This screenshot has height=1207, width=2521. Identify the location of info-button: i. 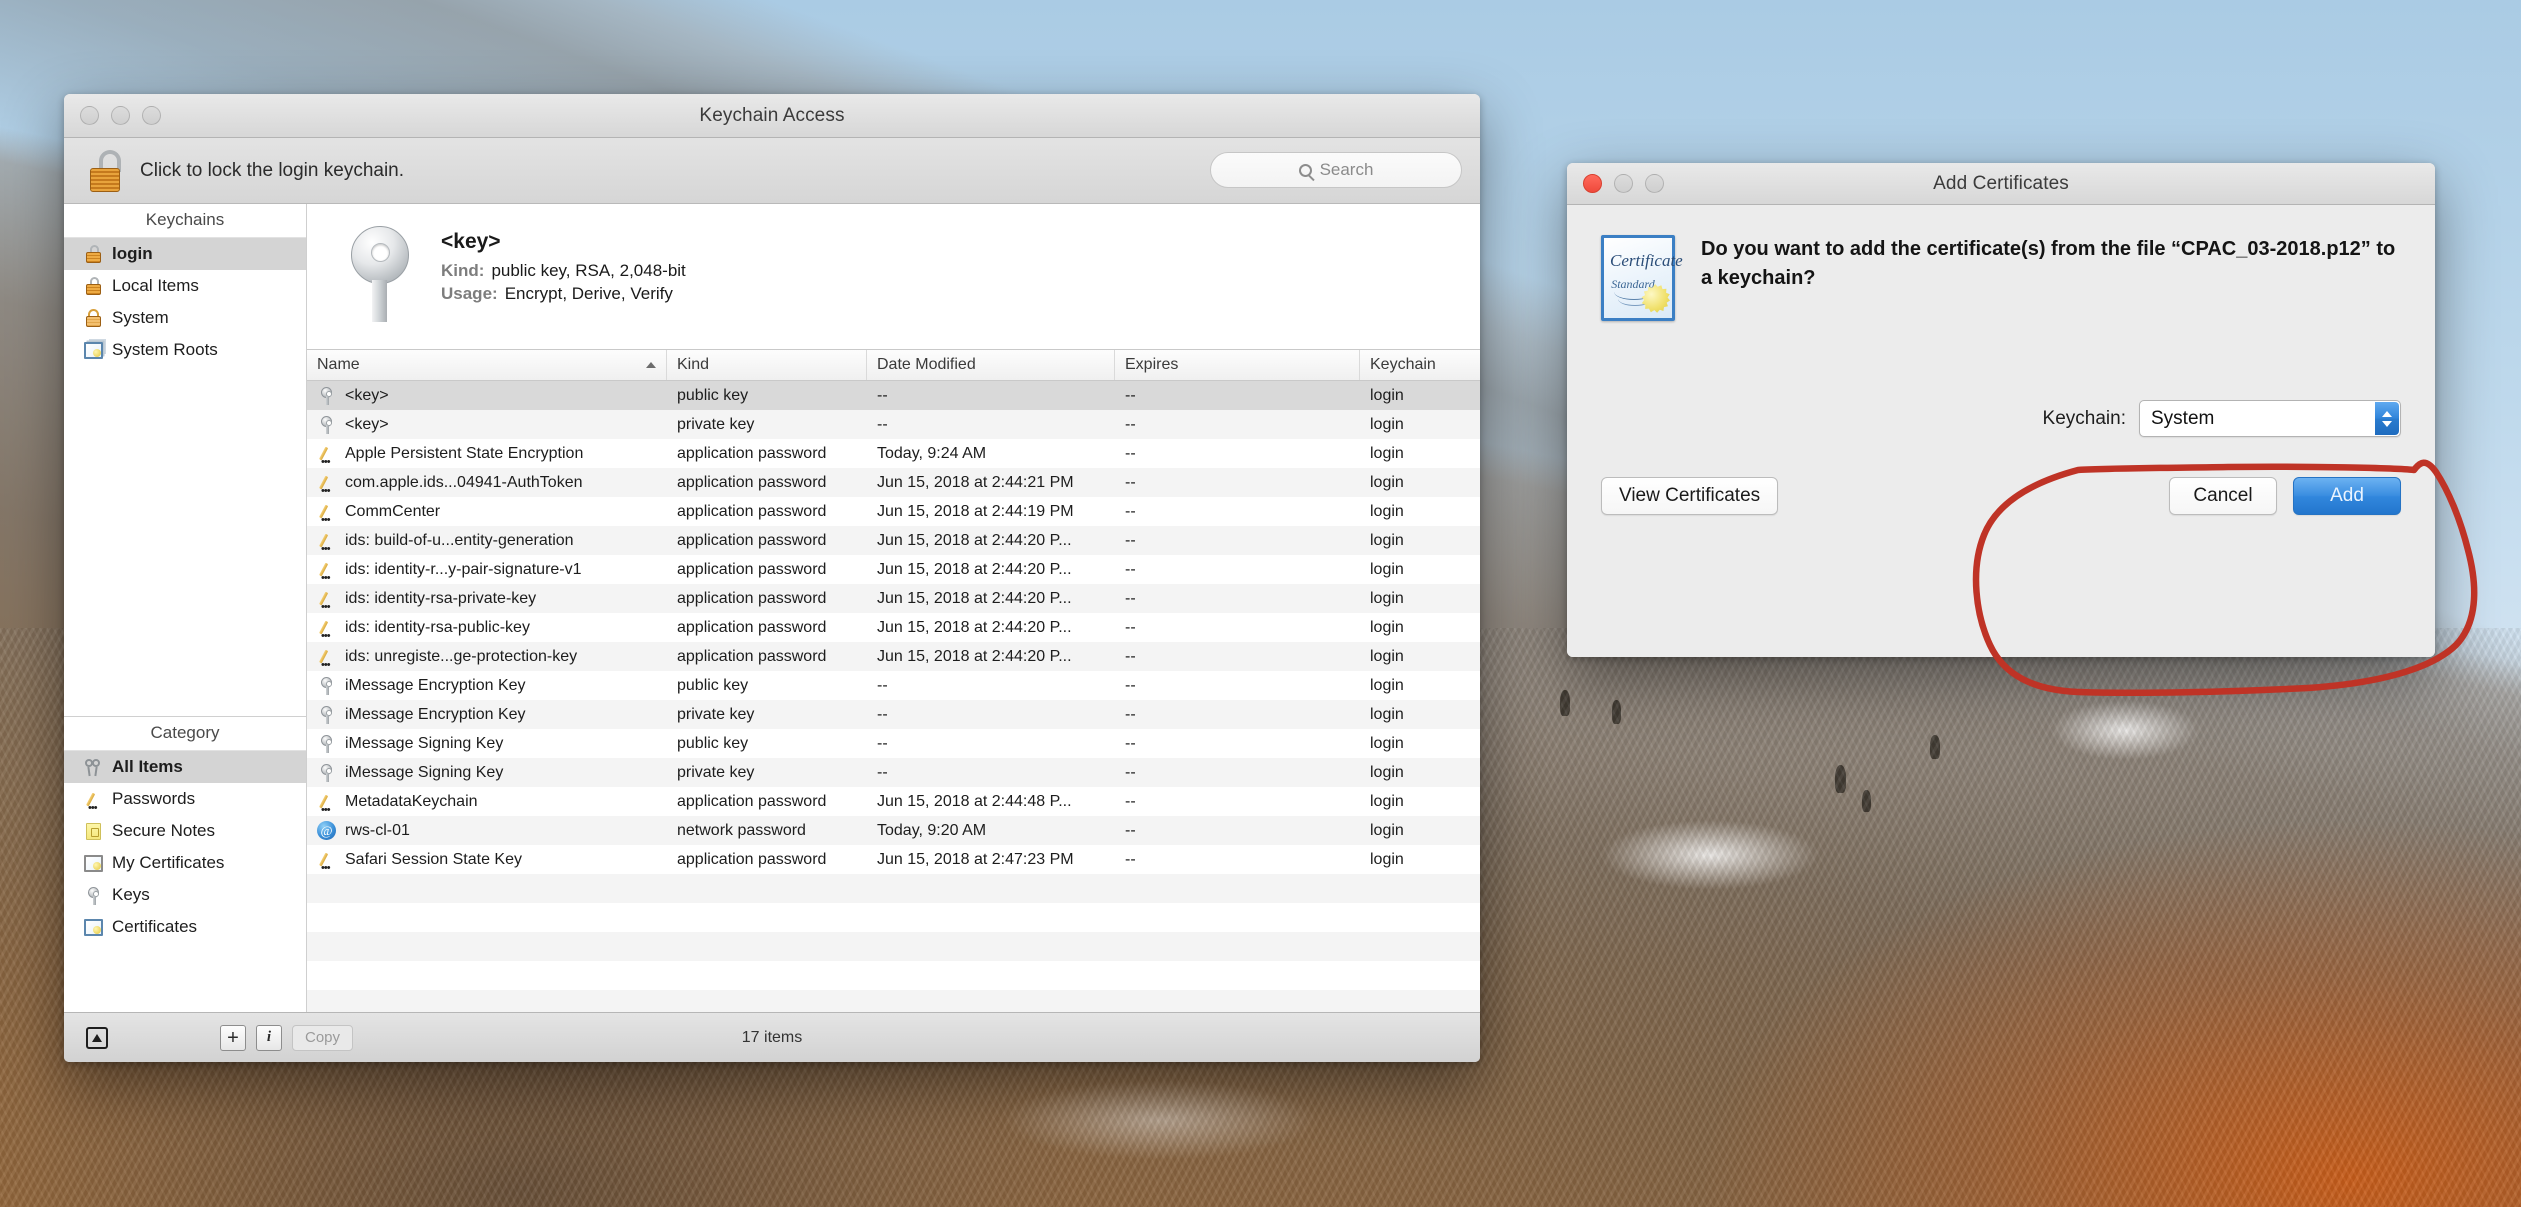
(269, 1037).